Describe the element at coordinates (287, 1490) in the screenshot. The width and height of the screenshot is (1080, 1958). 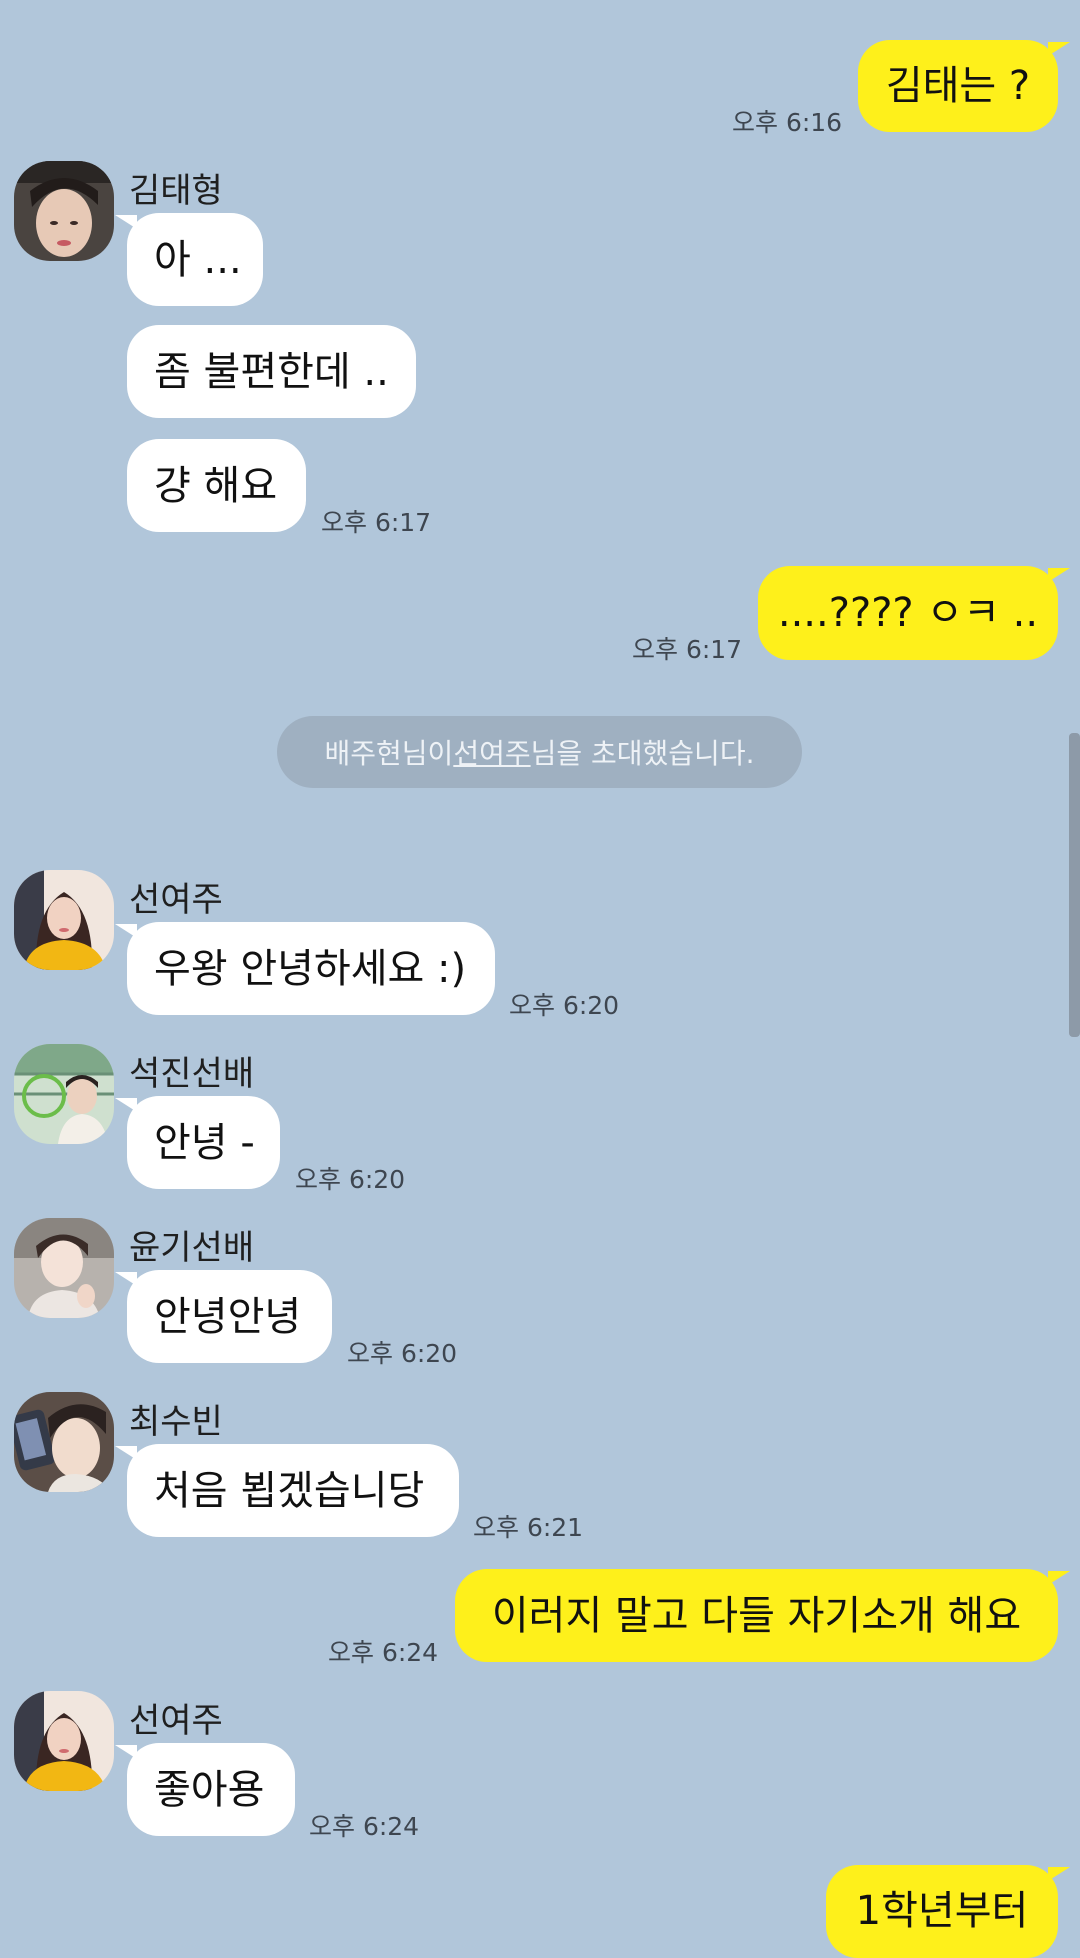
I see `message-bubble-received: 처음 뵙겠습니당` at that location.